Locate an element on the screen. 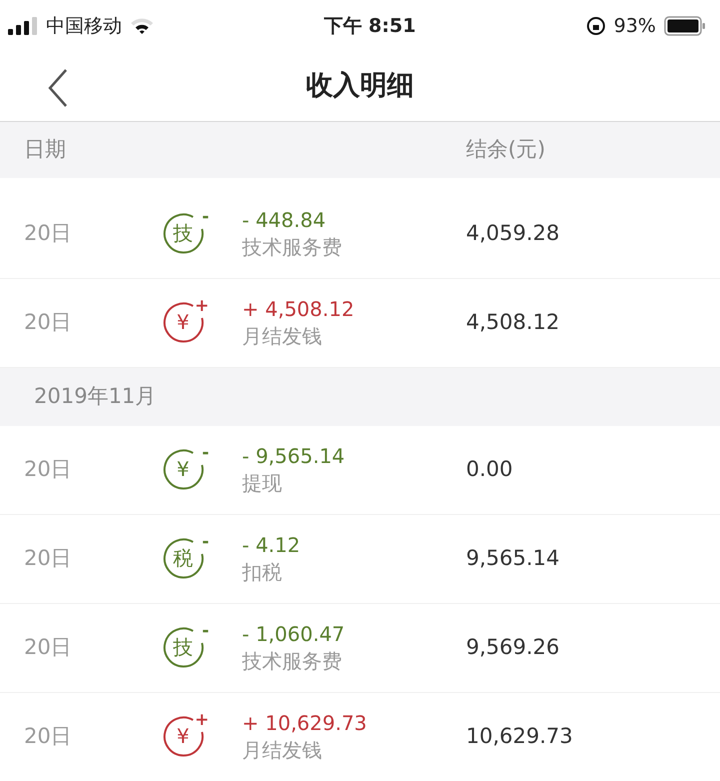 This screenshot has height=781, width=720. balance-text: 0.00 is located at coordinates (489, 470).